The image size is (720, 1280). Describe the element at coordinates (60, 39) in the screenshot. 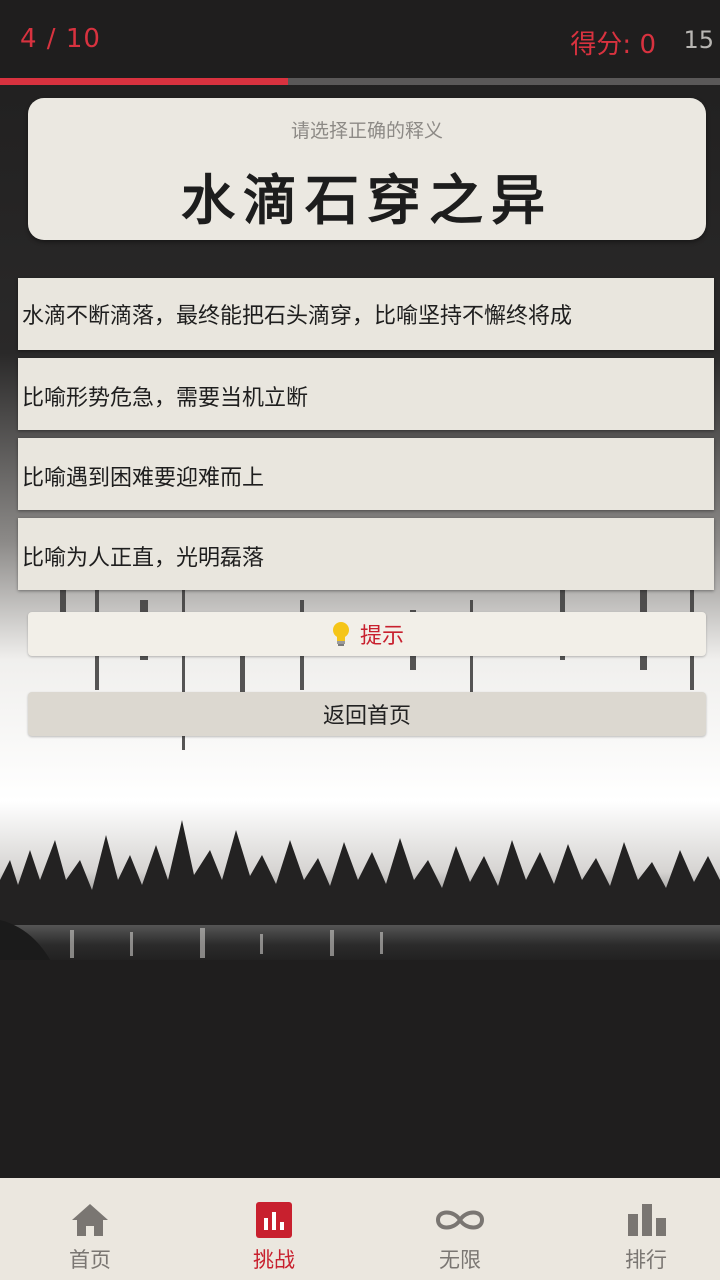

I see `question-progress: 4 / 10` at that location.